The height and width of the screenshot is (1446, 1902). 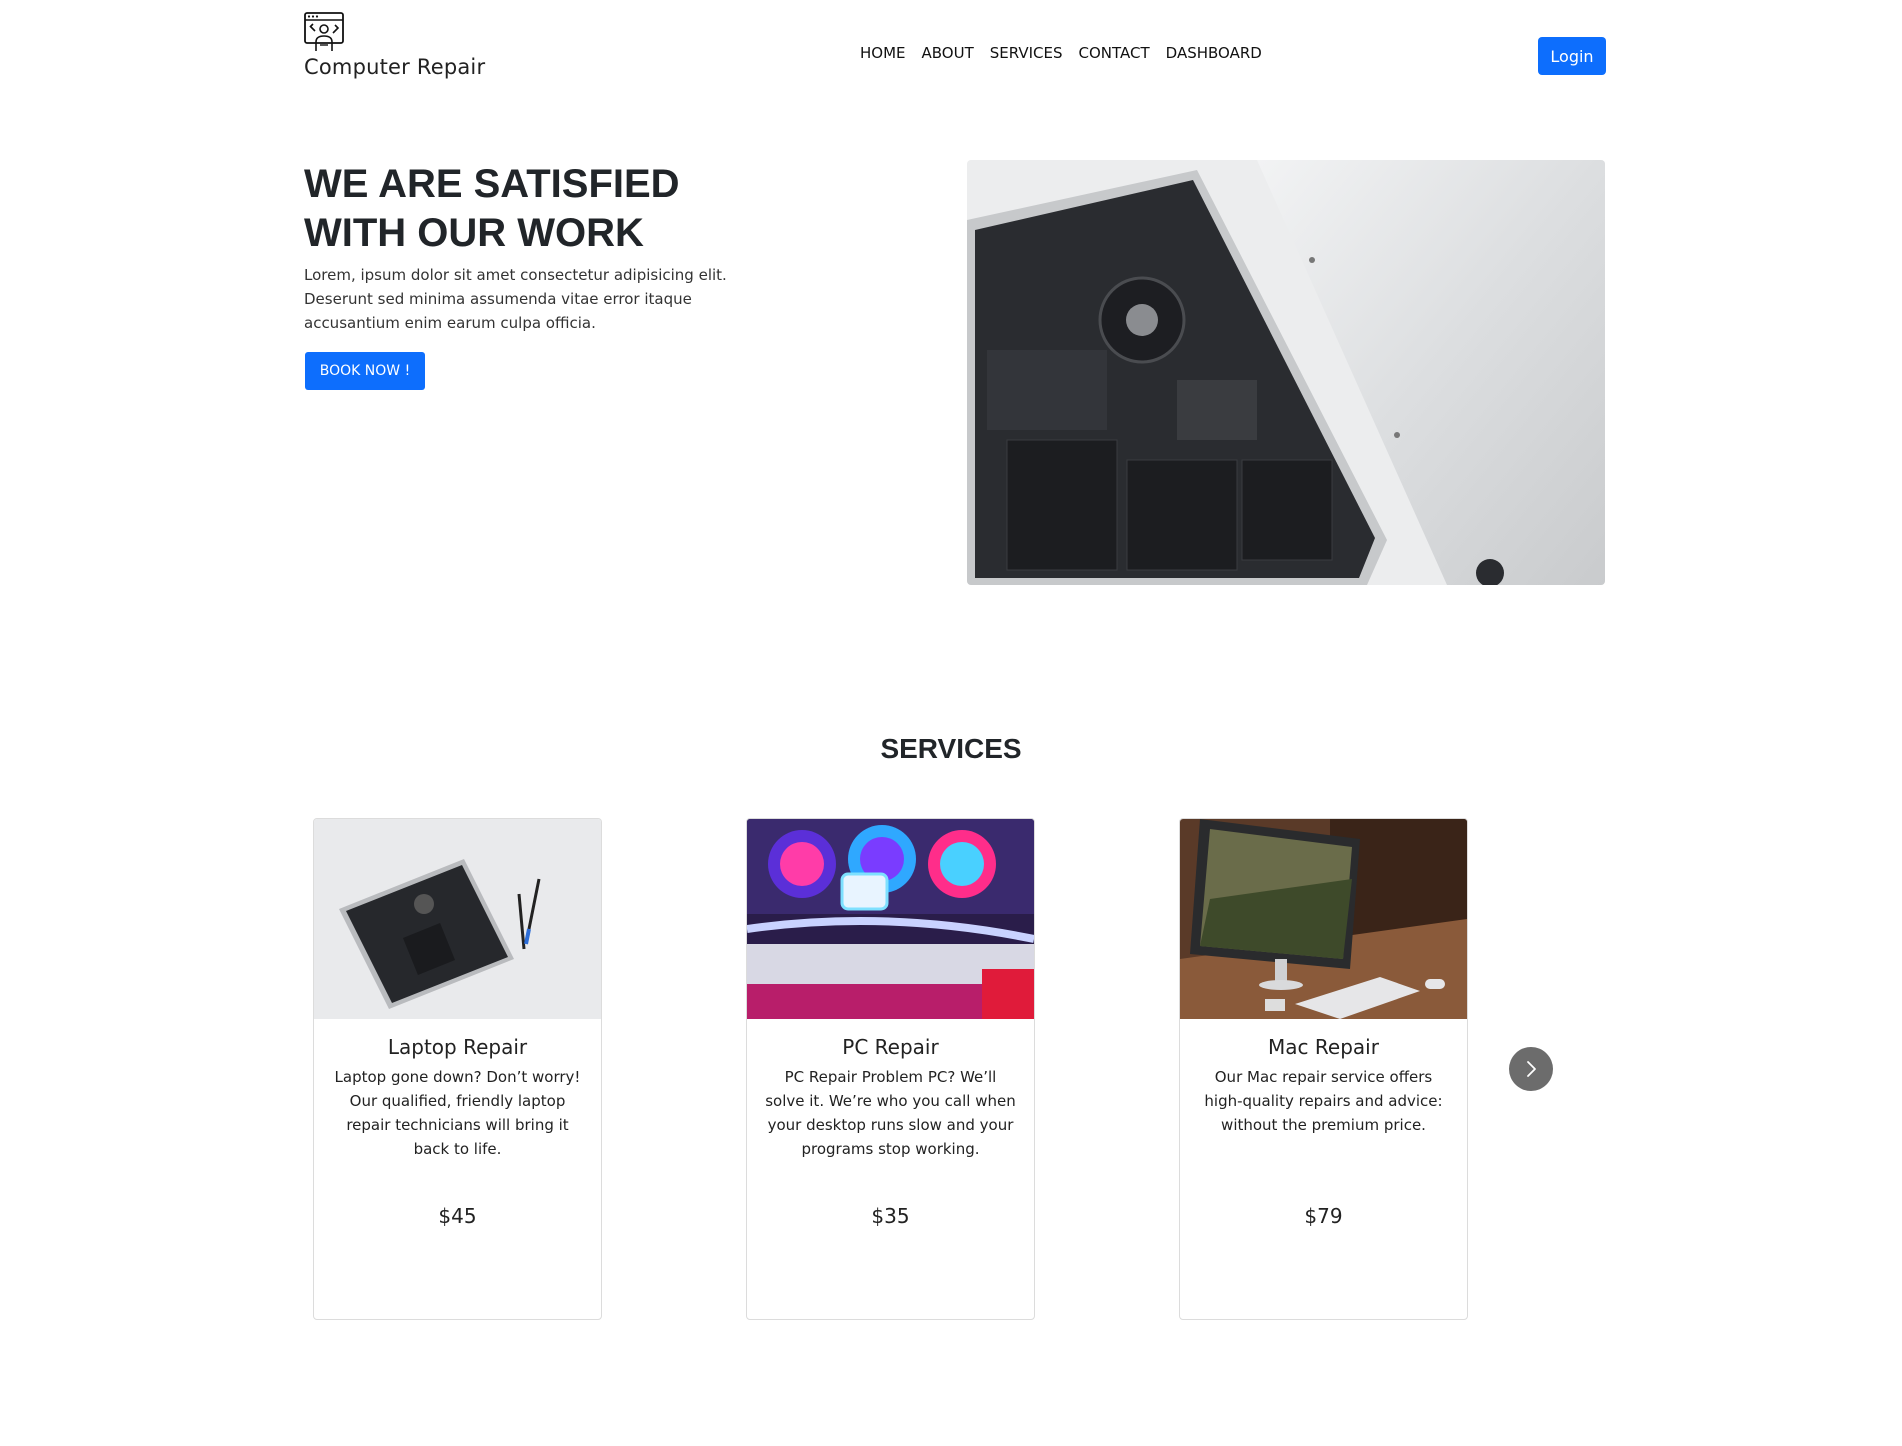 What do you see at coordinates (457, 919) in the screenshot?
I see `laptop-repair-image` at bounding box center [457, 919].